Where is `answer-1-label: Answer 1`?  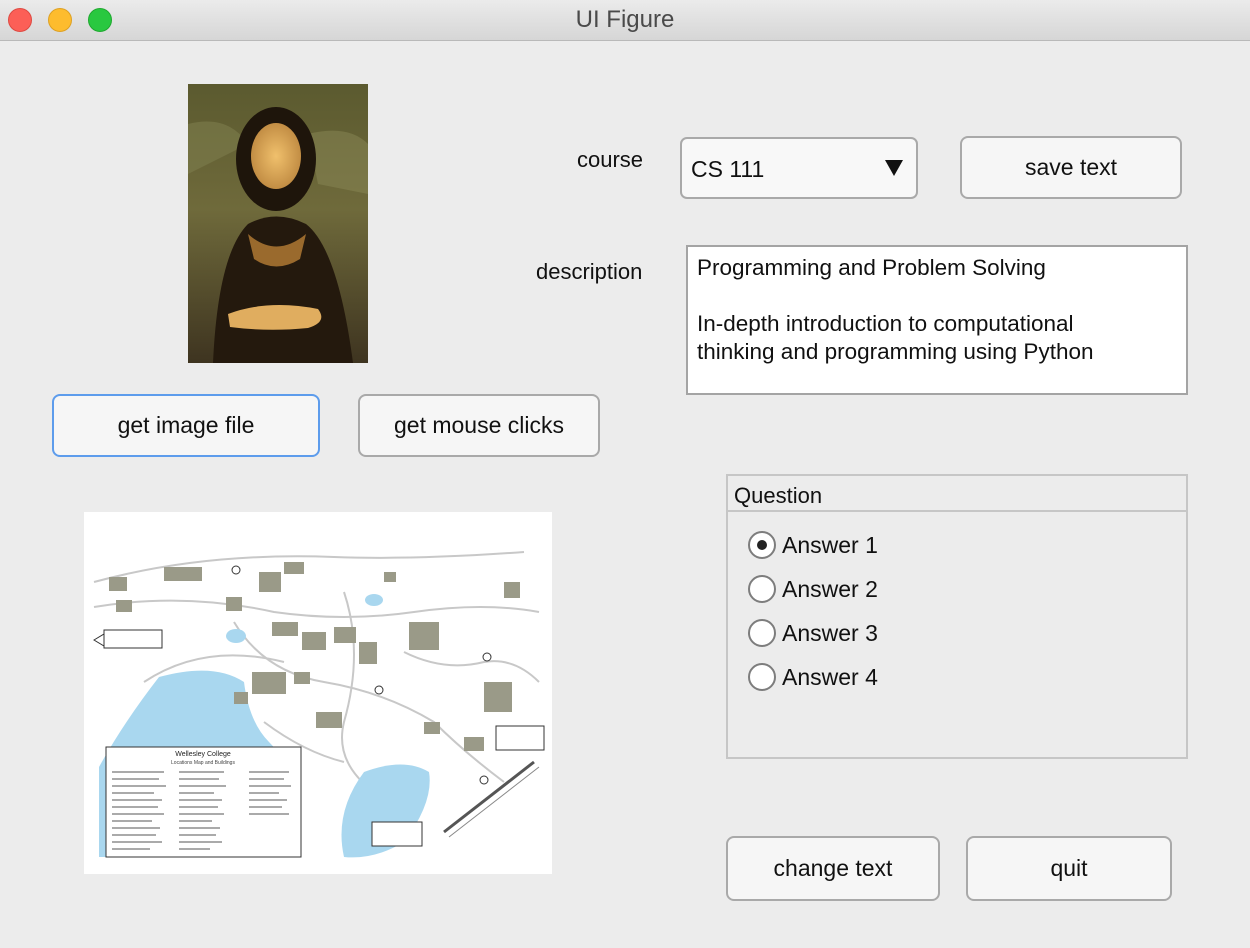 answer-1-label: Answer 1 is located at coordinates (830, 544).